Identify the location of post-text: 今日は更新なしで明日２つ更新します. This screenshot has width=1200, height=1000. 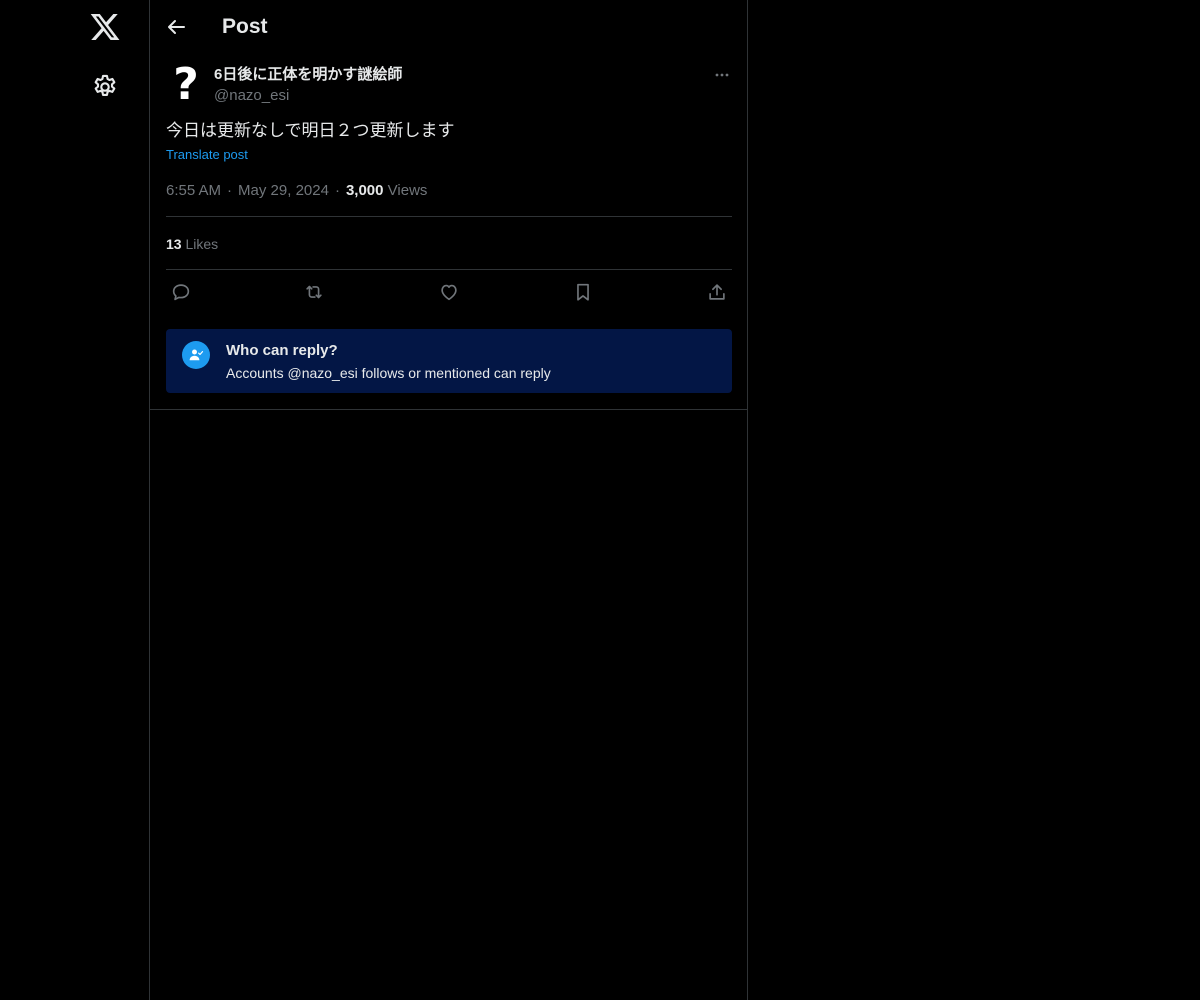
(310, 130).